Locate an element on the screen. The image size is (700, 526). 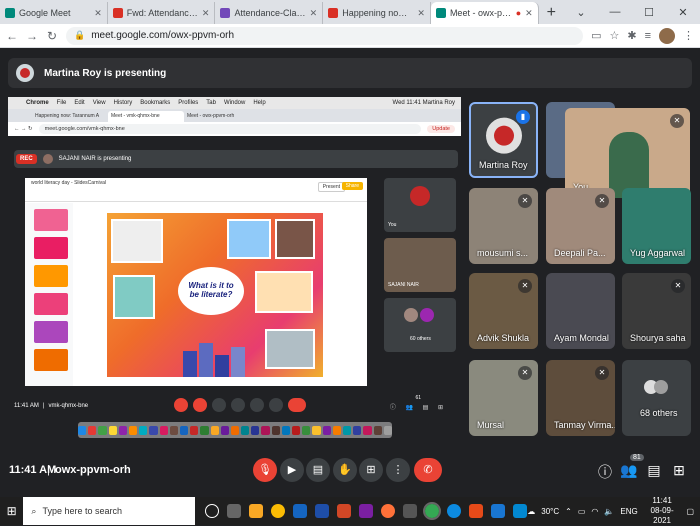
chrome-active-app-icon is located at coordinates (432, 511).